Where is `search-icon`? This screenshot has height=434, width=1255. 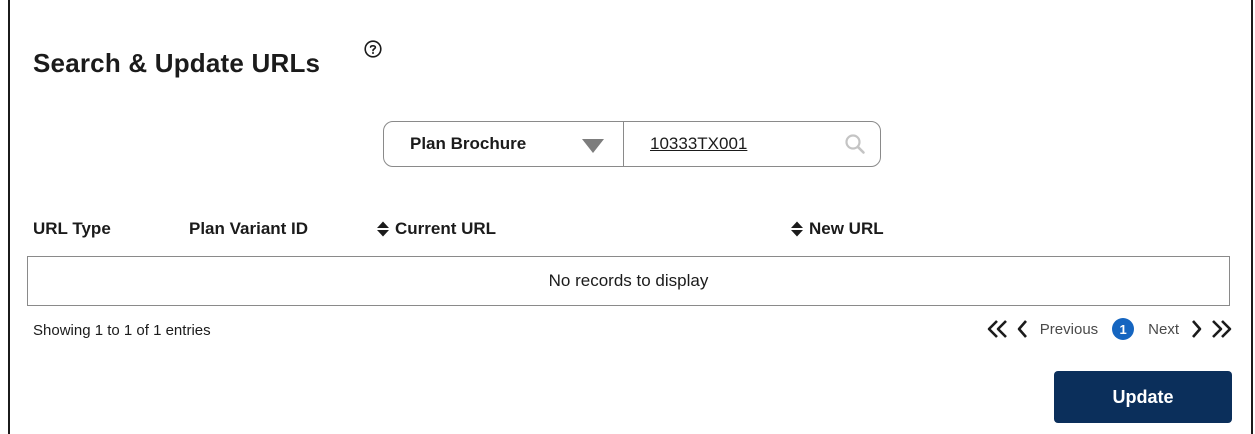 search-icon is located at coordinates (855, 144).